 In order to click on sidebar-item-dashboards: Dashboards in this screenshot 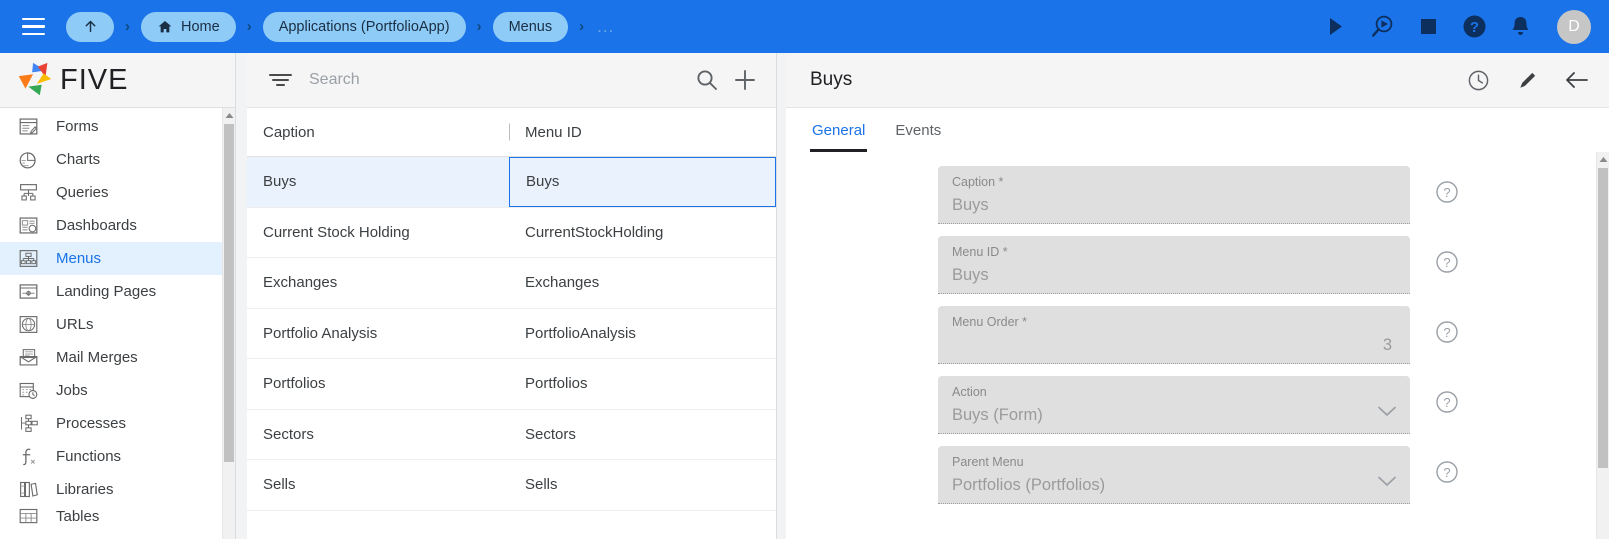, I will do `click(117, 225)`.